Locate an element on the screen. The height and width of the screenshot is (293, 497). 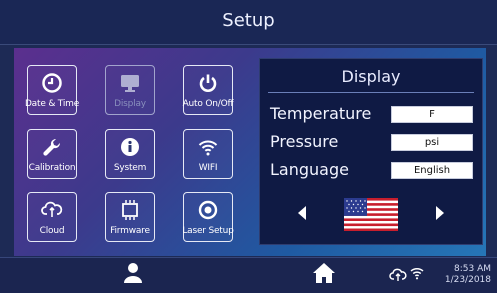
tile-label: Cloud is located at coordinates (52, 231).